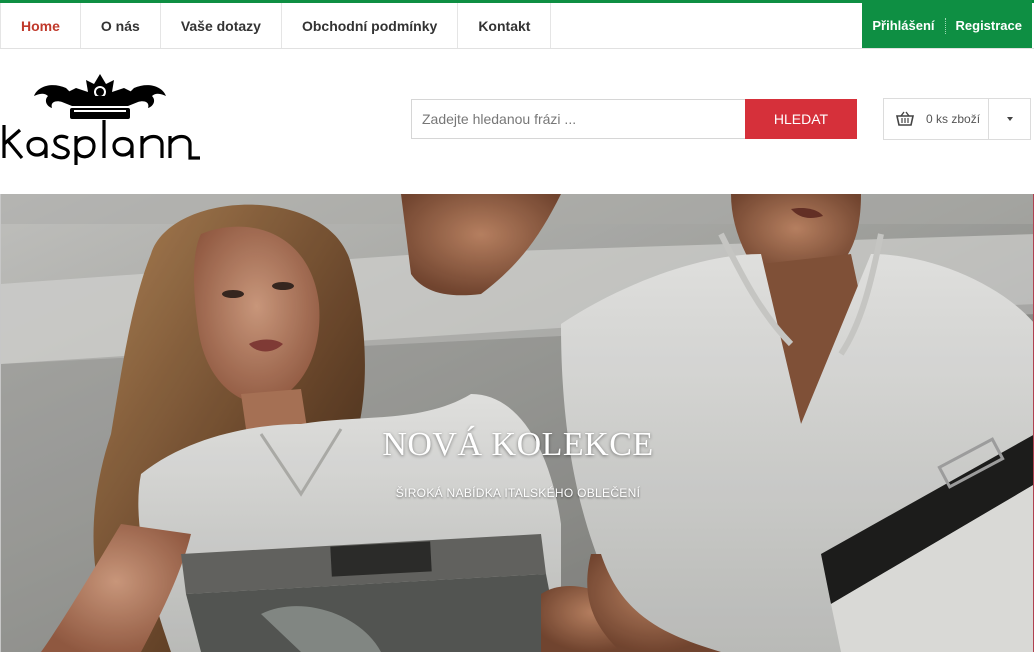  I want to click on hero-subtitle: ŠIROKÁ NABÍDKA ITALSKÉHO OBLEČENÍ, so click(518, 493).